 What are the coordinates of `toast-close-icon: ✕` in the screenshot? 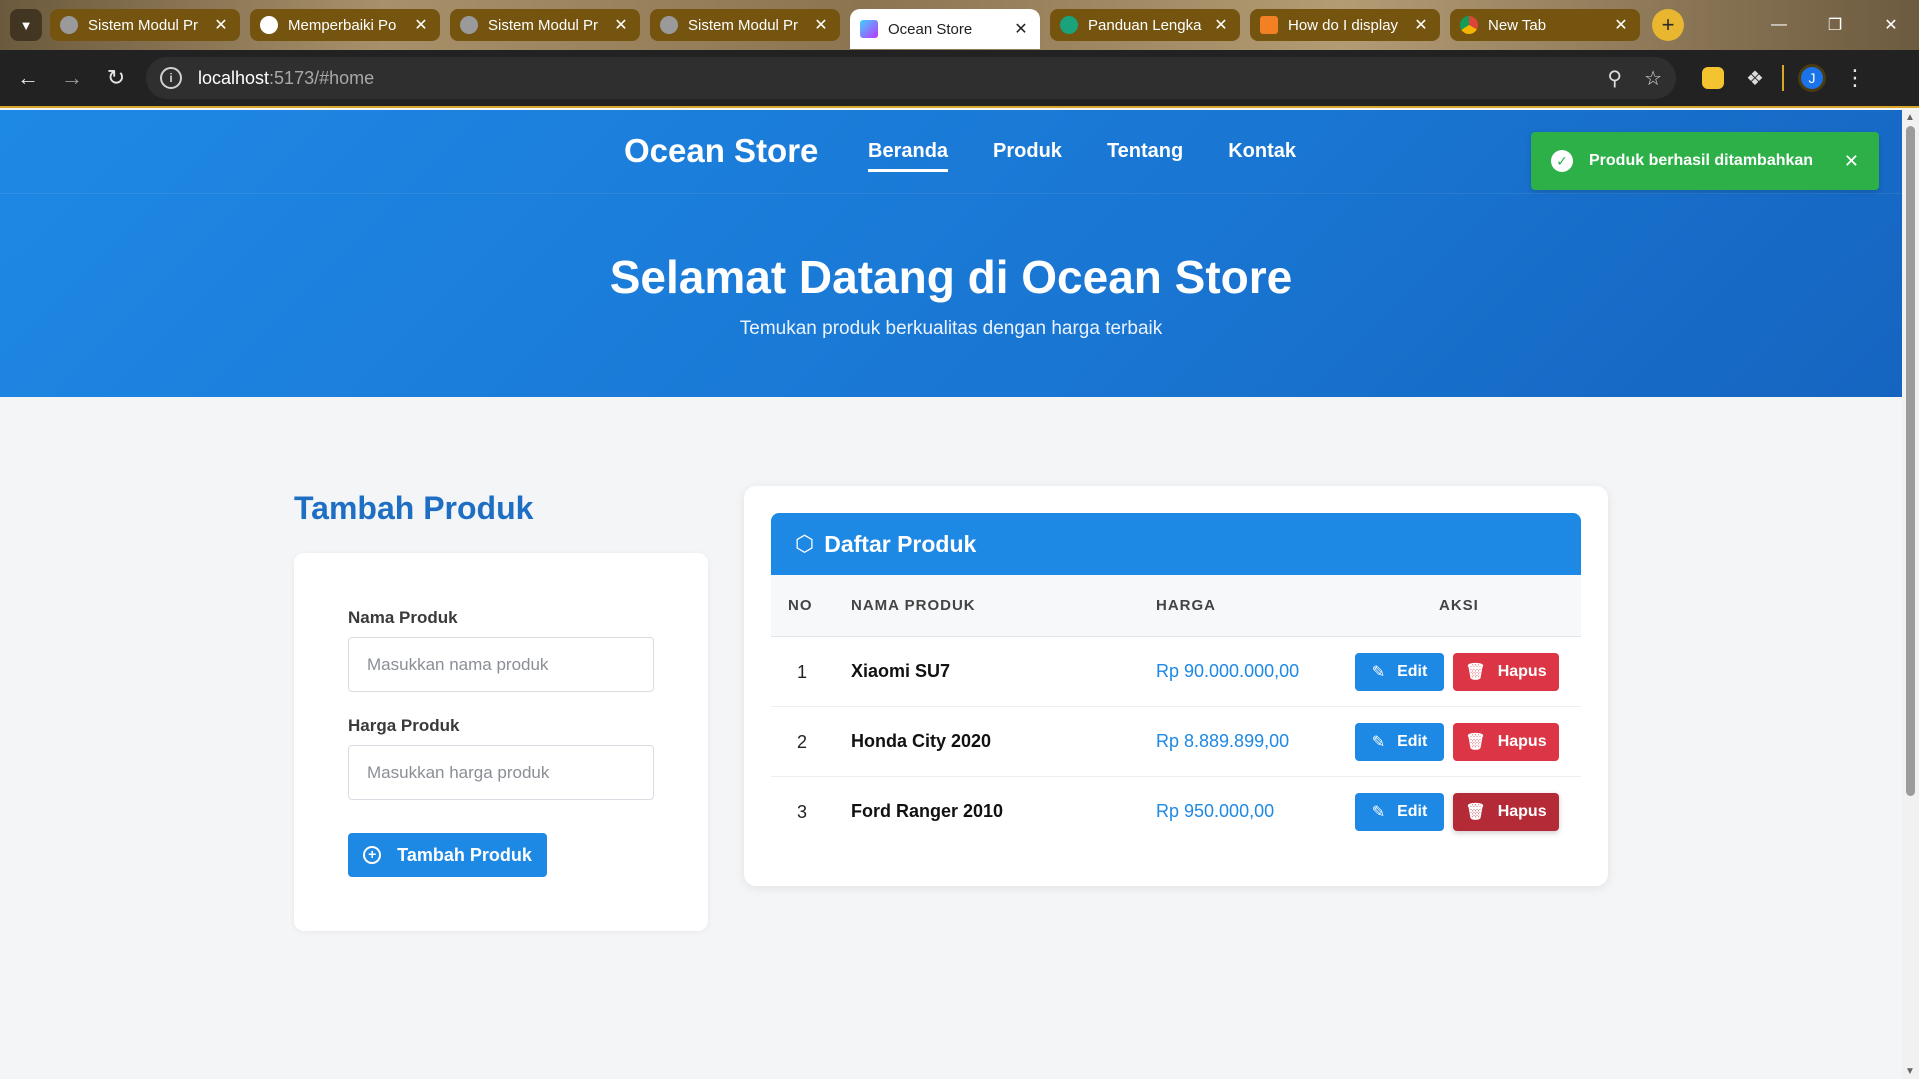 It's located at (1851, 161).